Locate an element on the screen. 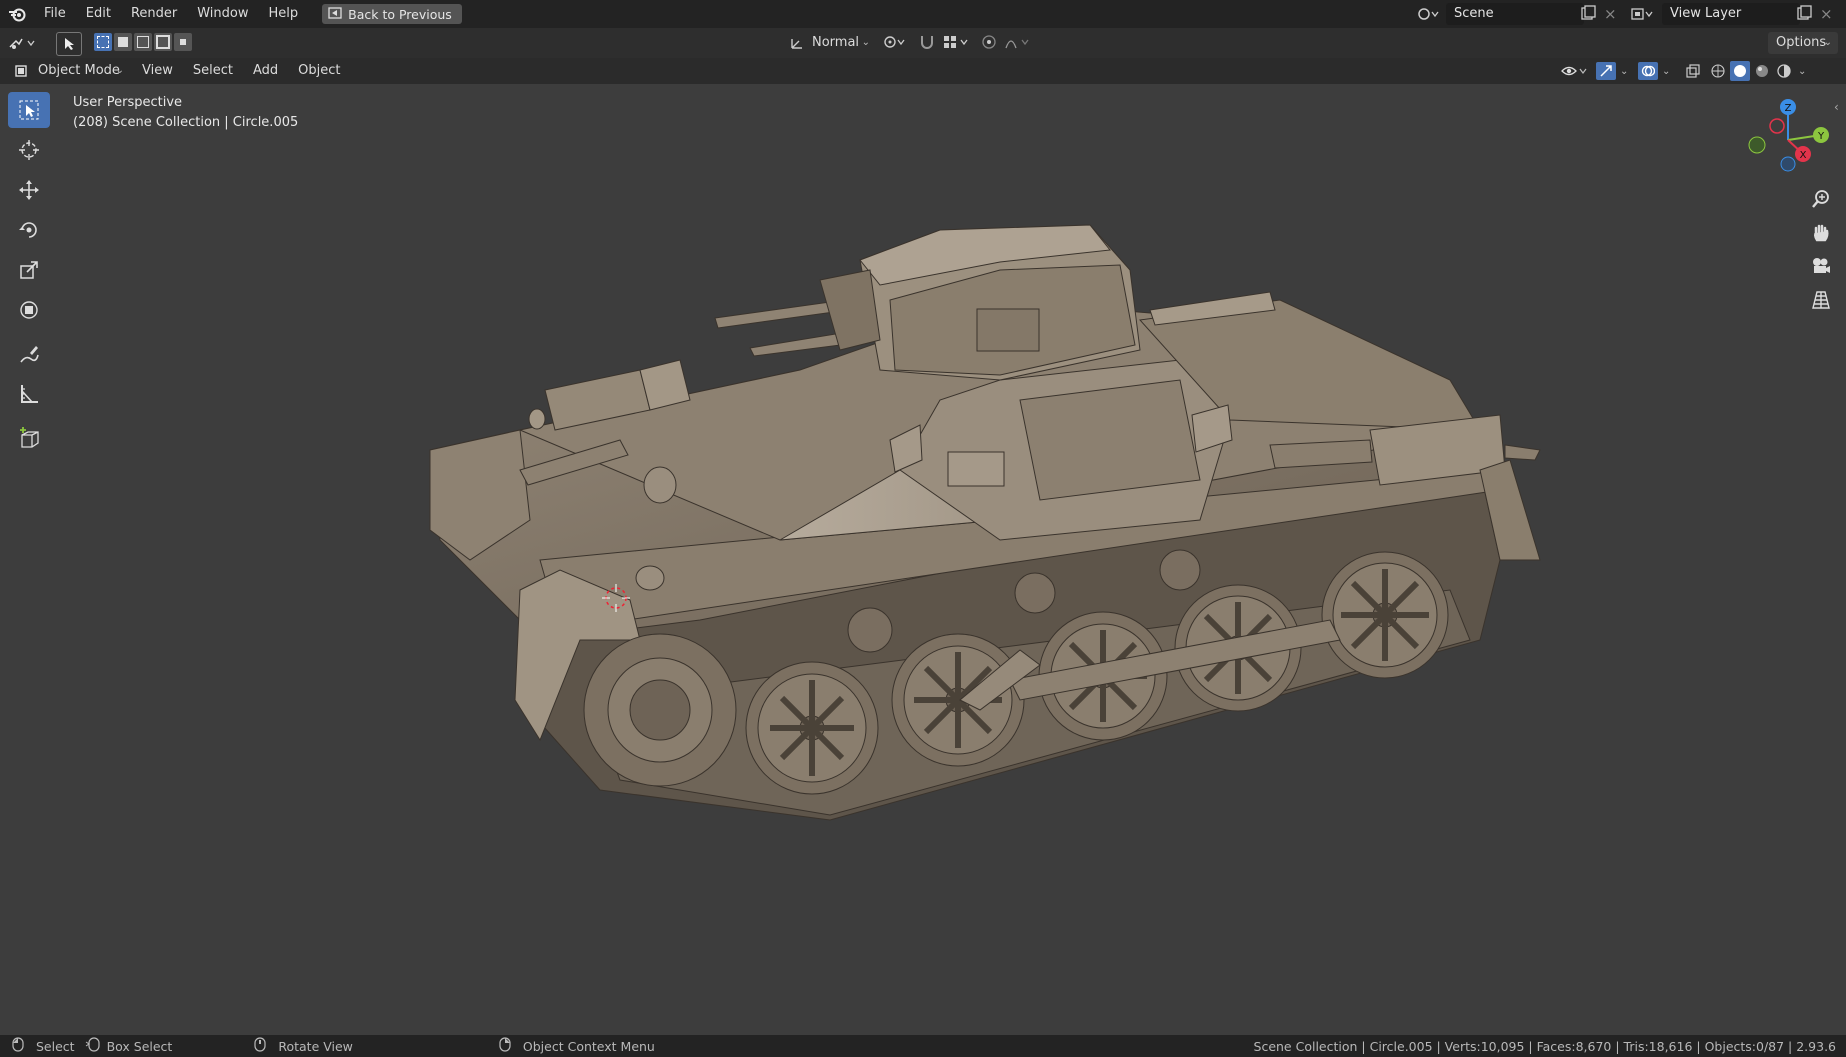  status-rotate-view-label: Rotate View is located at coordinates (315, 1046).